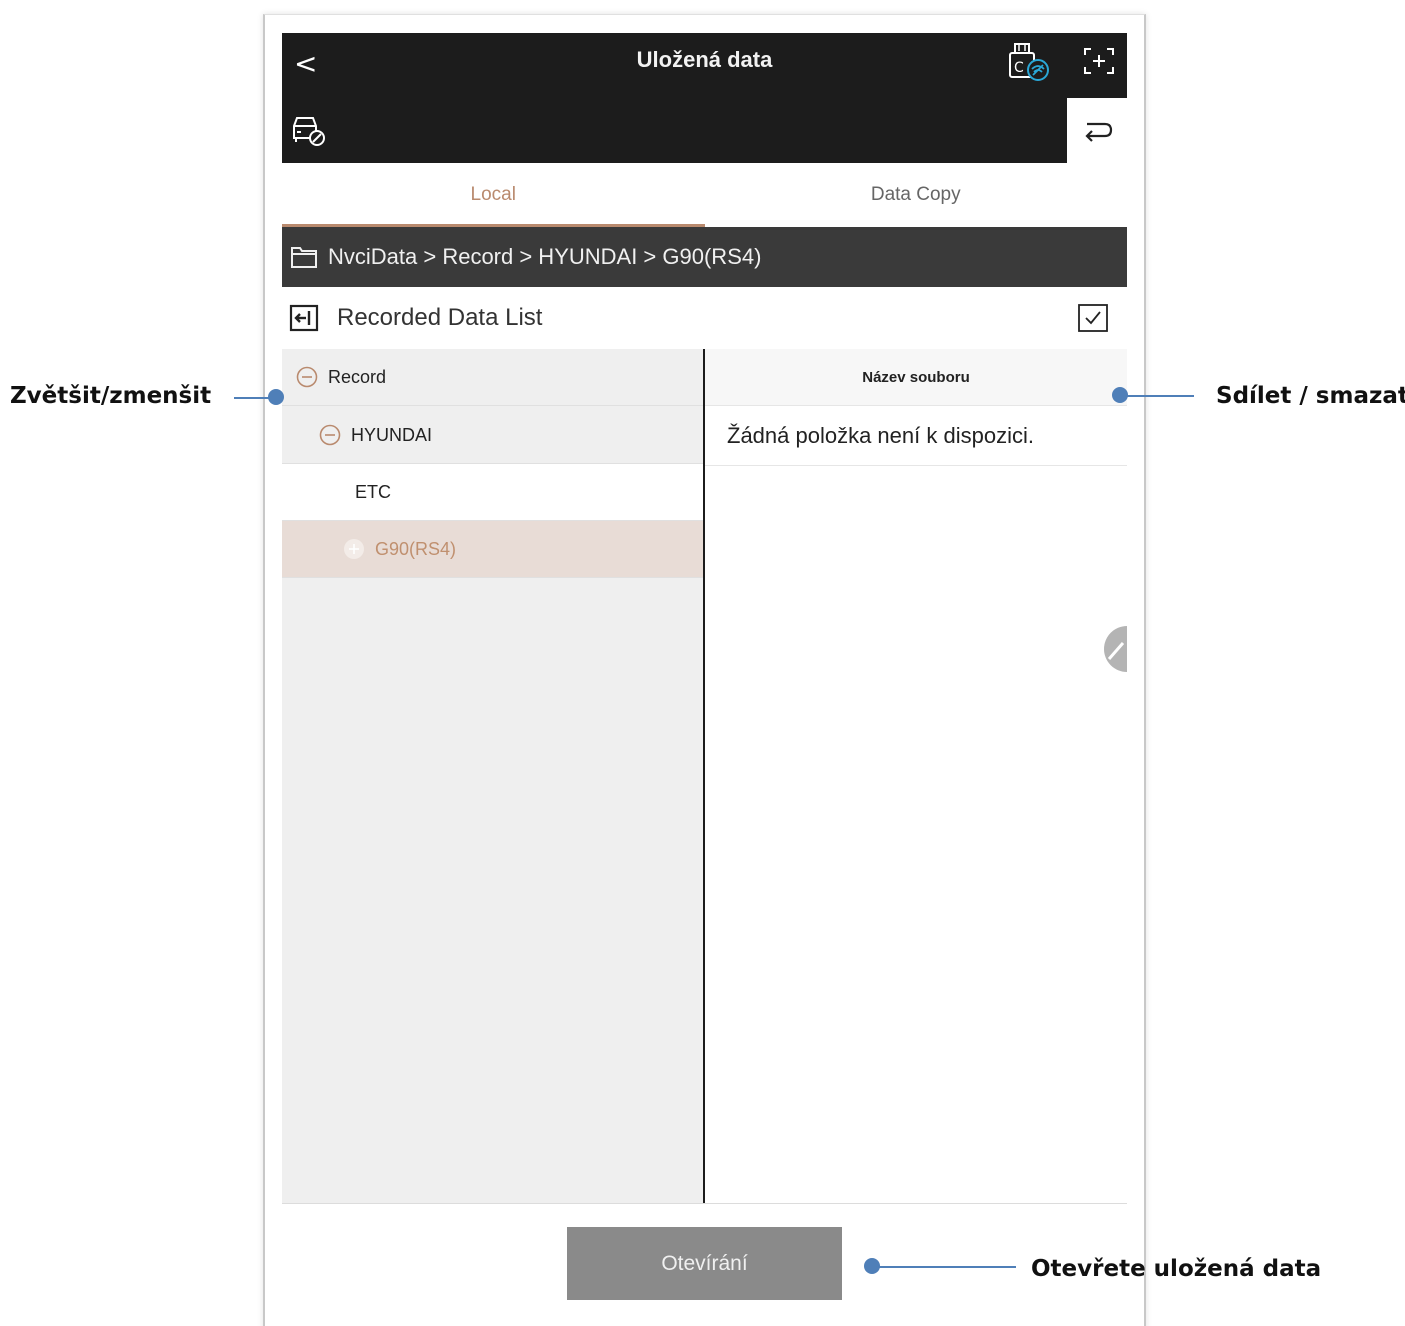 The height and width of the screenshot is (1326, 1405). I want to click on tree-item-label: Record, so click(357, 376).